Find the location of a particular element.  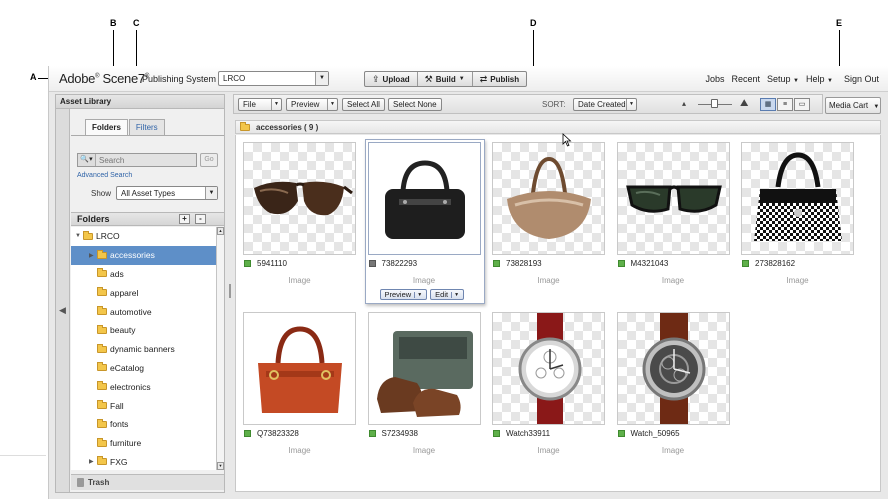

folder-item: electronics is located at coordinates (143, 386).